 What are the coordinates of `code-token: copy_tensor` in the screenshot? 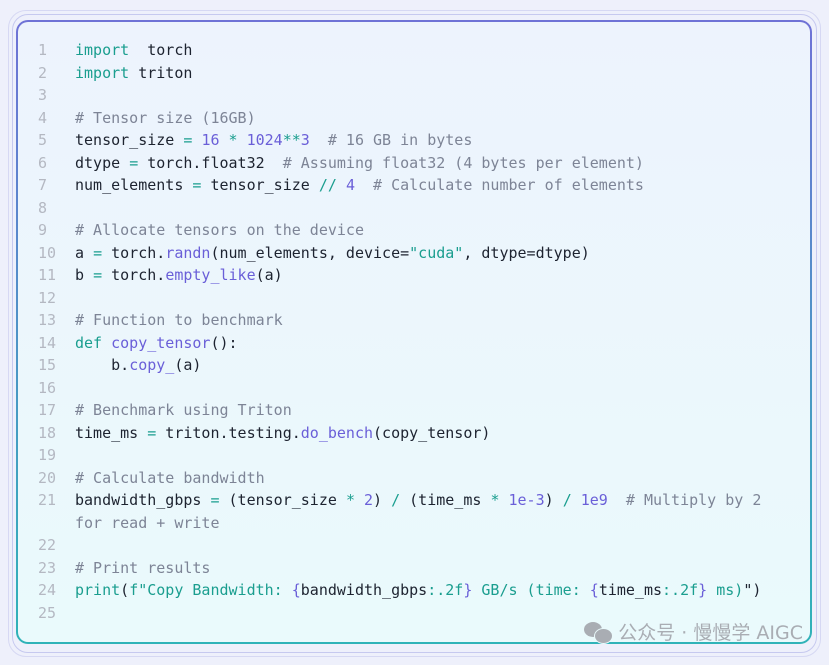 It's located at (161, 342).